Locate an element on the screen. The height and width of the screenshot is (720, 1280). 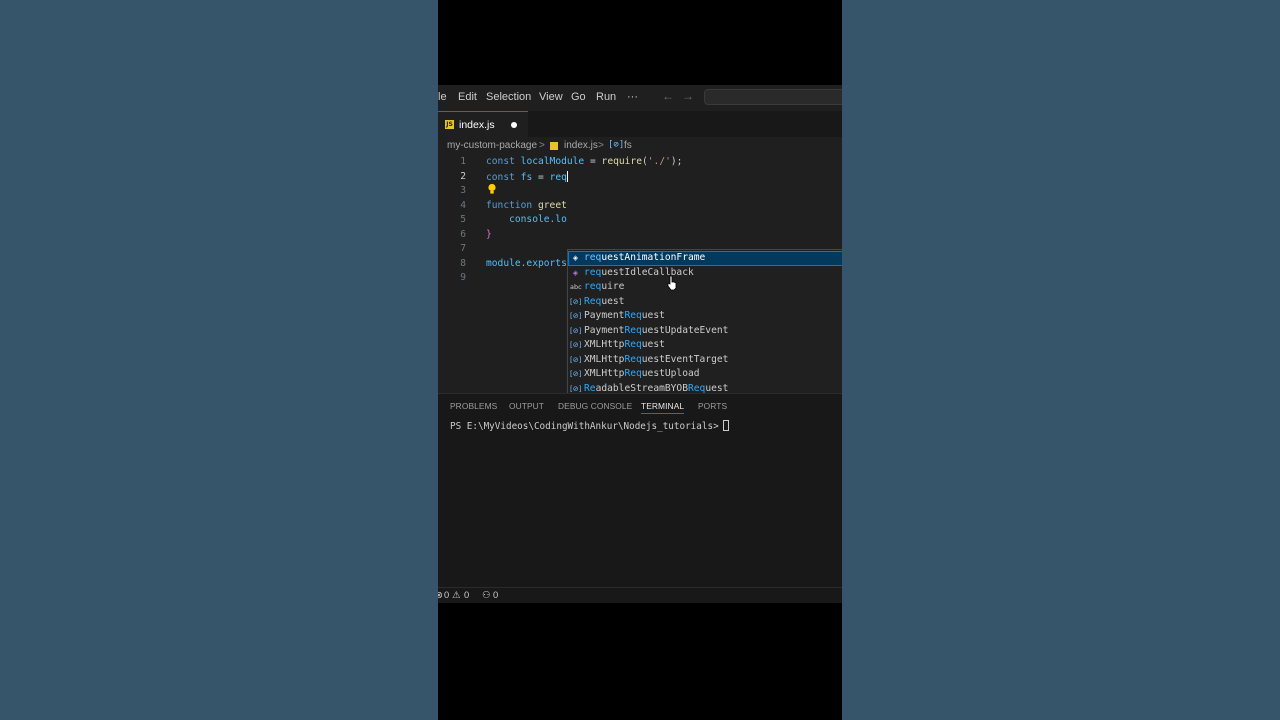
tab-output: OUTPUT is located at coordinates (526, 406).